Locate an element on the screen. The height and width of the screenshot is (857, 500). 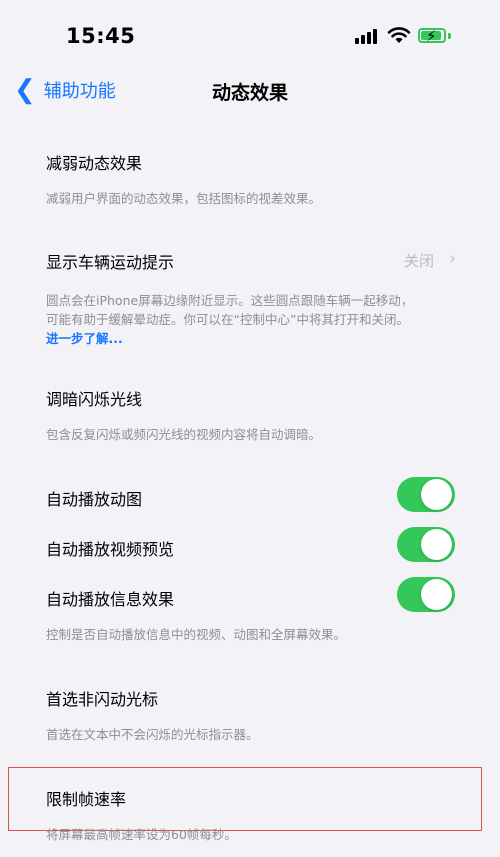
limit-frame-rate-description: 将屏幕最高帧速率设为60帧每秒。 is located at coordinates (141, 834).